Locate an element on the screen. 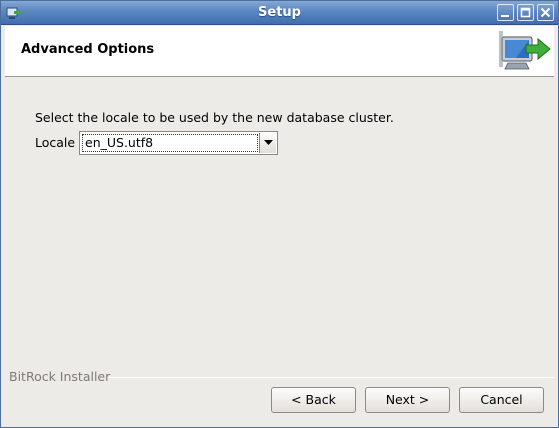 The height and width of the screenshot is (428, 559). maximize-button is located at coordinates (525, 12).